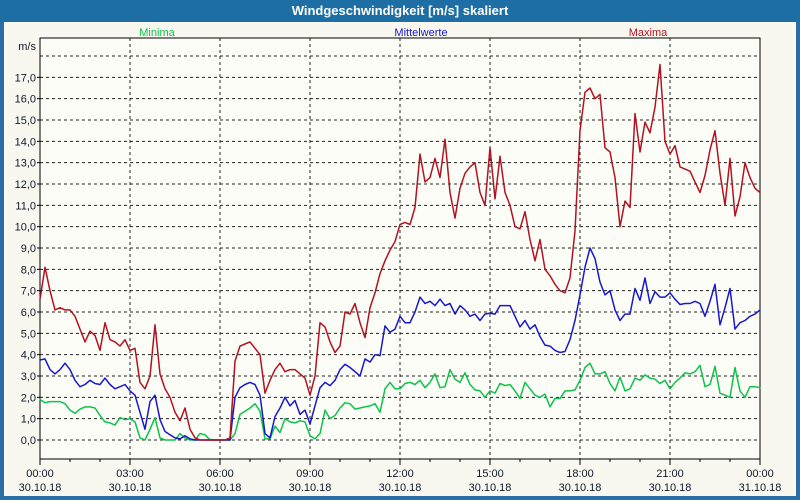 Image resolution: width=800 pixels, height=500 pixels. What do you see at coordinates (28, 334) in the screenshot?
I see `svg-text: 5,0` at bounding box center [28, 334].